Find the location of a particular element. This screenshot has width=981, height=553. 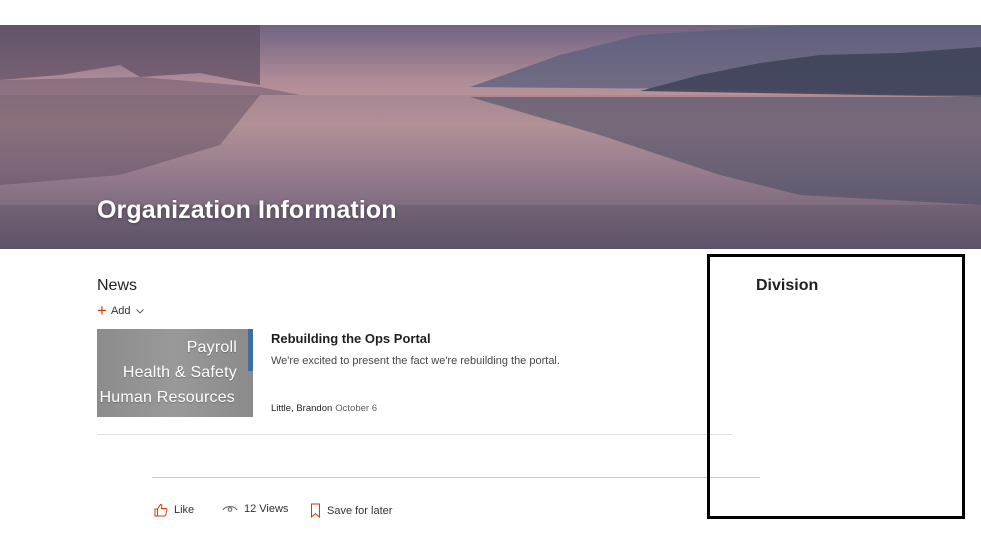

news-date: October 6 is located at coordinates (356, 408).